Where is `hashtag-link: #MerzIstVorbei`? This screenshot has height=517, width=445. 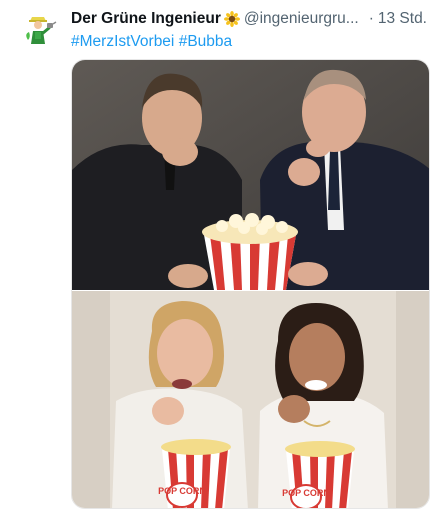 hashtag-link: #MerzIstVorbei is located at coordinates (122, 41).